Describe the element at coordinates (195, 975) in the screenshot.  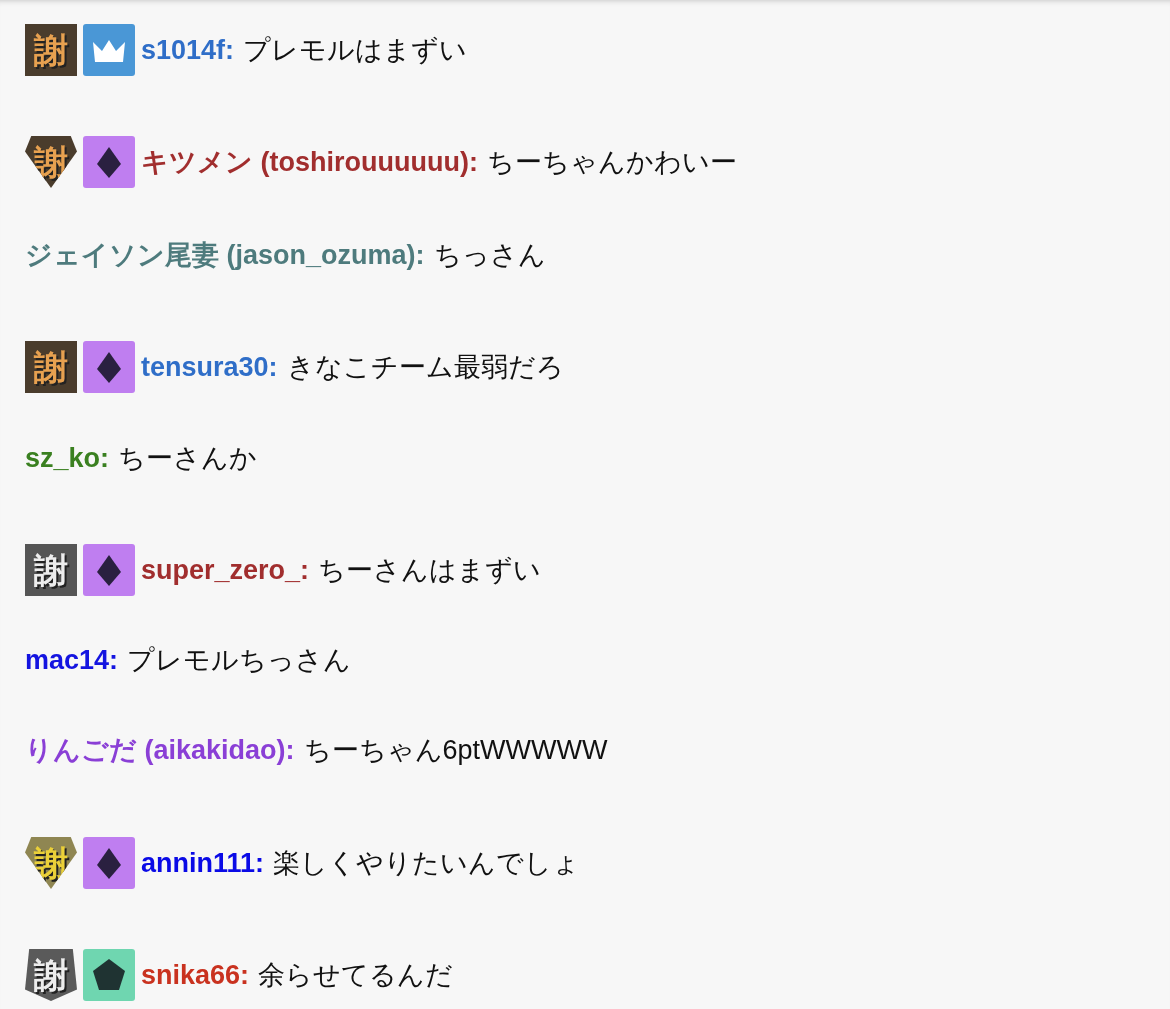
I see `username: snika66:` at that location.